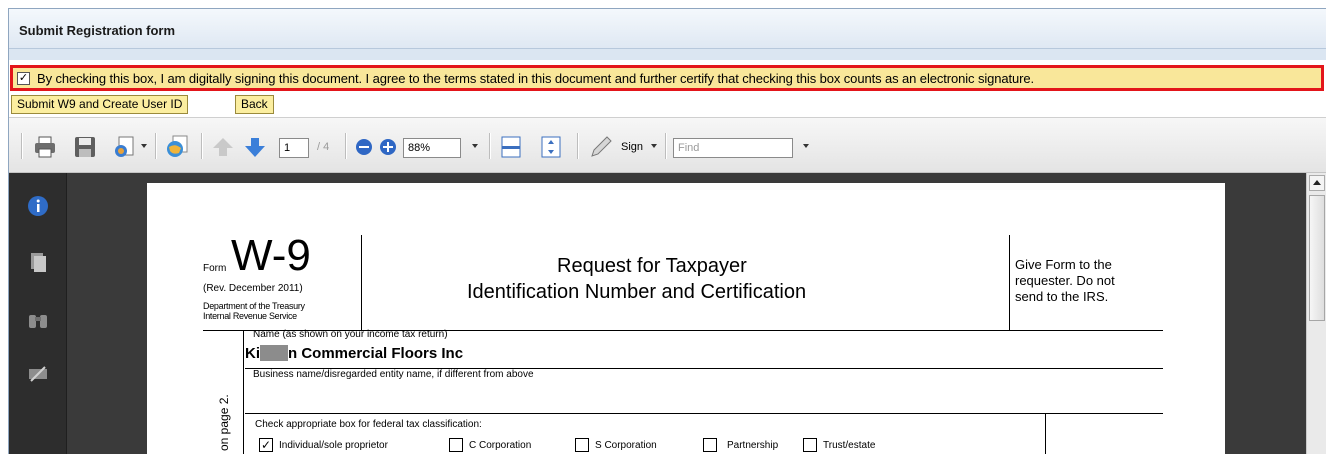  Describe the element at coordinates (254, 104) in the screenshot. I see `back-button: Back` at that location.